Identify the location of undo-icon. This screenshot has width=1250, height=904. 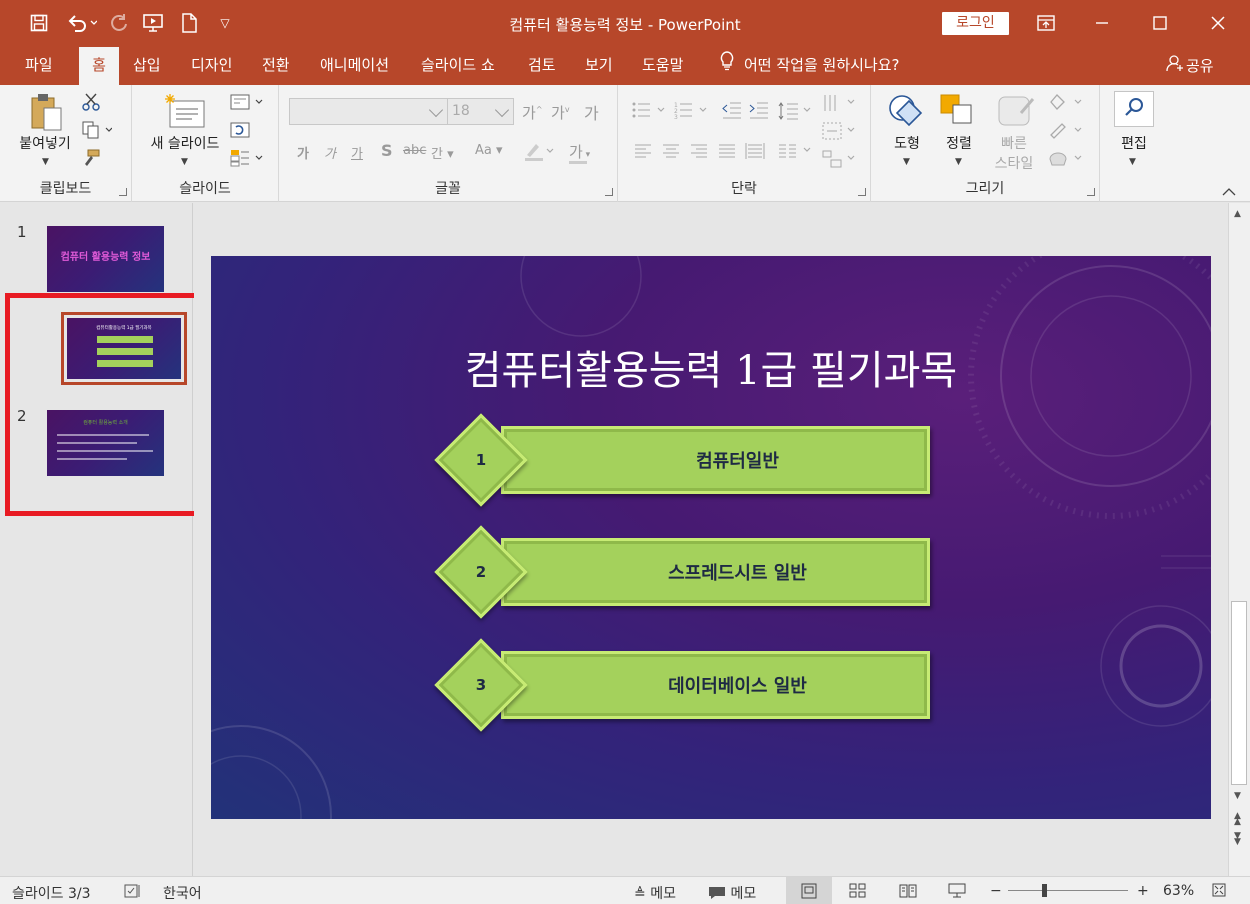
(82, 23).